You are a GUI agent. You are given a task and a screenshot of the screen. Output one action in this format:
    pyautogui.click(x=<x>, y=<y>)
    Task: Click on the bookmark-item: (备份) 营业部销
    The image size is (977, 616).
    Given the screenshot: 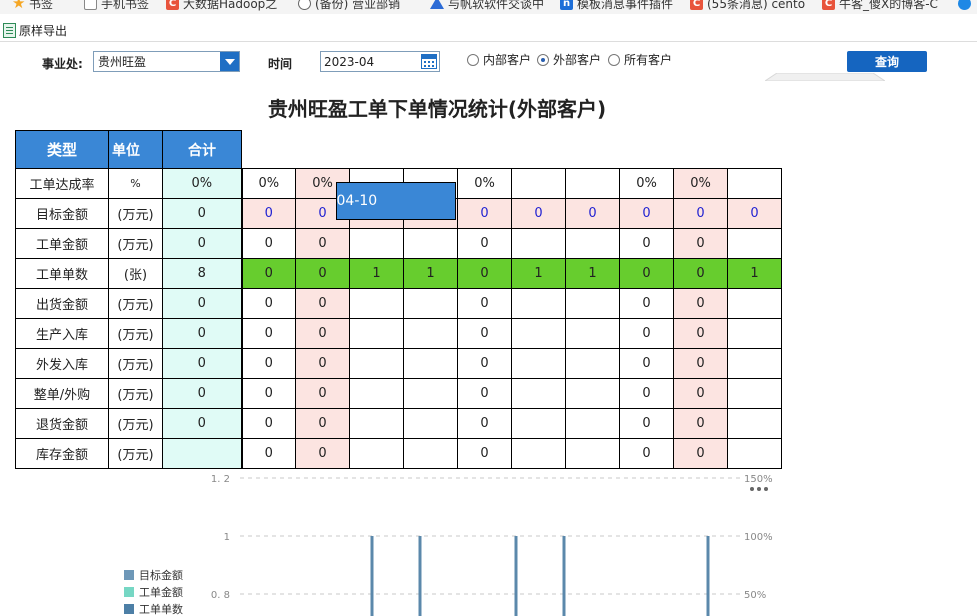 What is the action you would take?
    pyautogui.click(x=349, y=6)
    